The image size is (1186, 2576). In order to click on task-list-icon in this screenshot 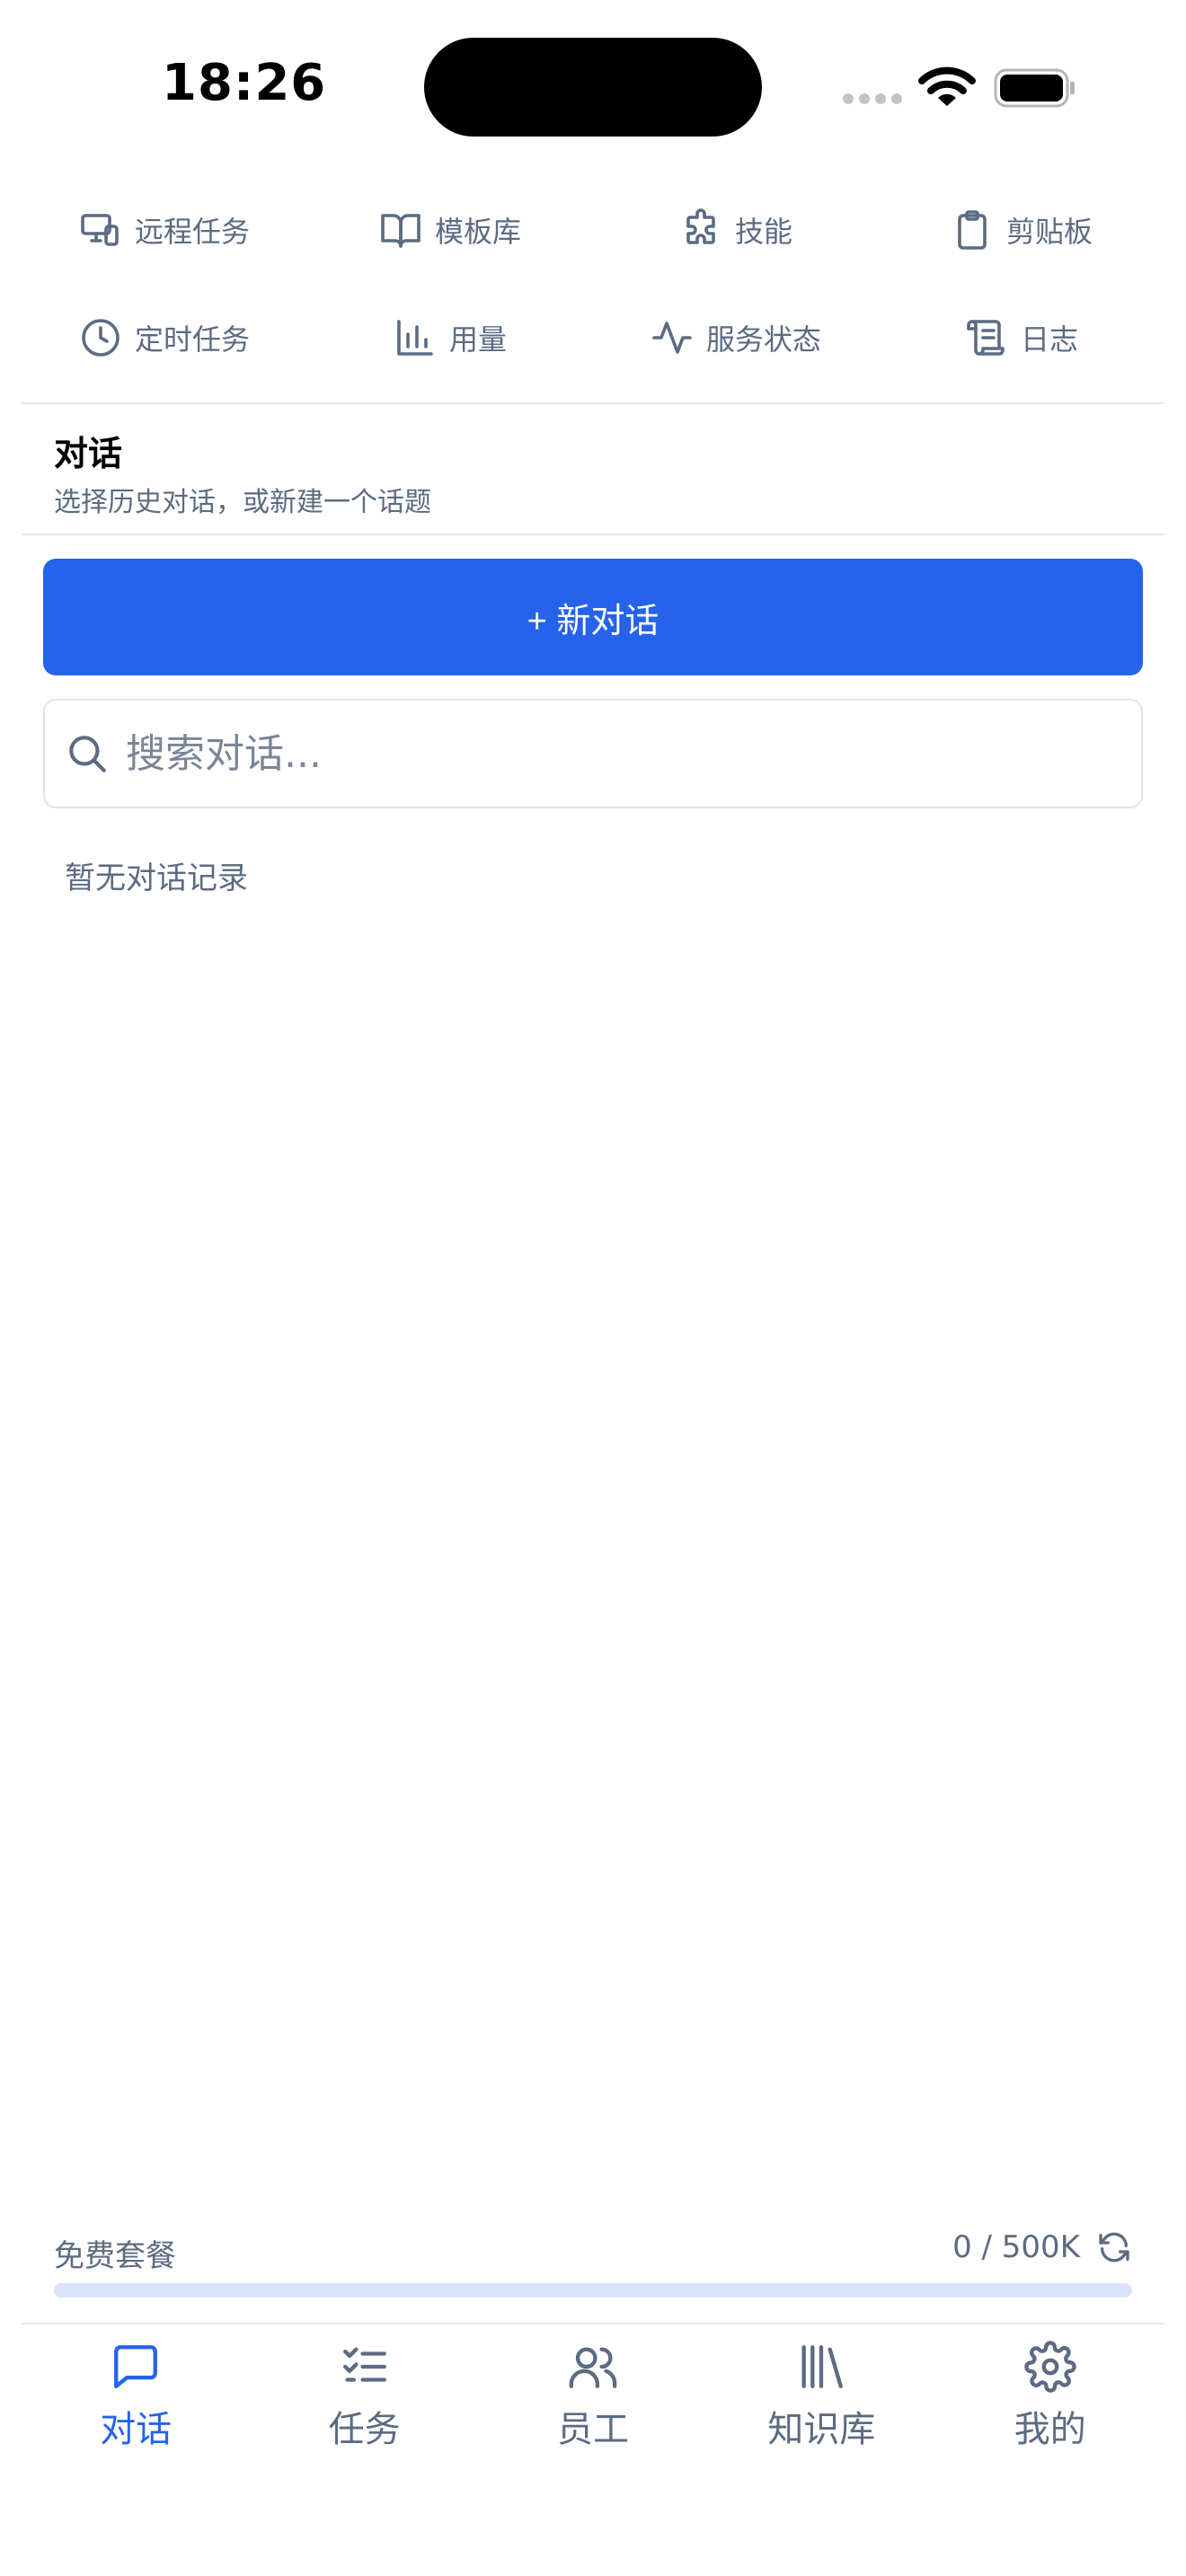, I will do `click(364, 2364)`.